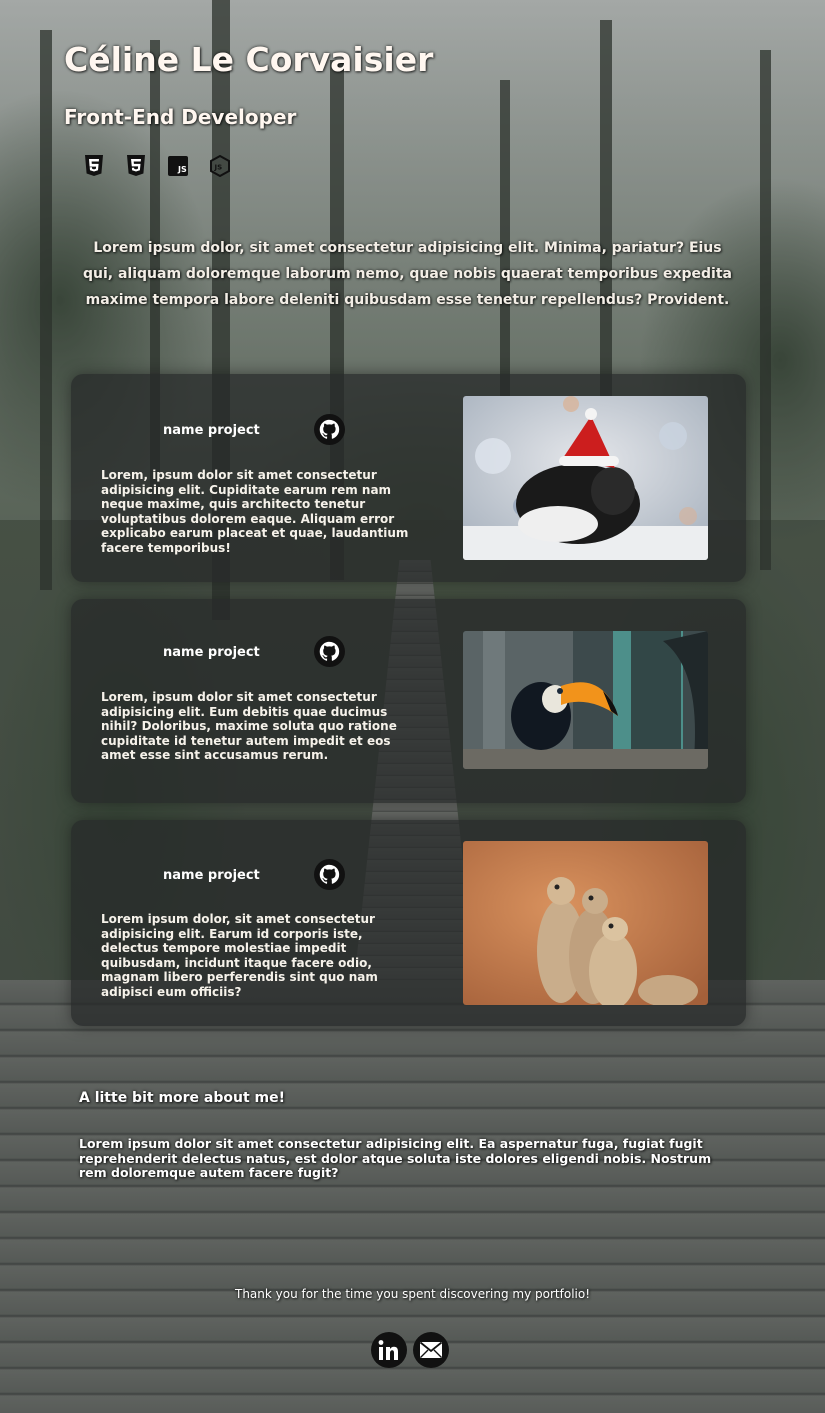 The image size is (825, 1413). What do you see at coordinates (249, 59) in the screenshot?
I see `developer-name: Céline Le Corvaisier` at bounding box center [249, 59].